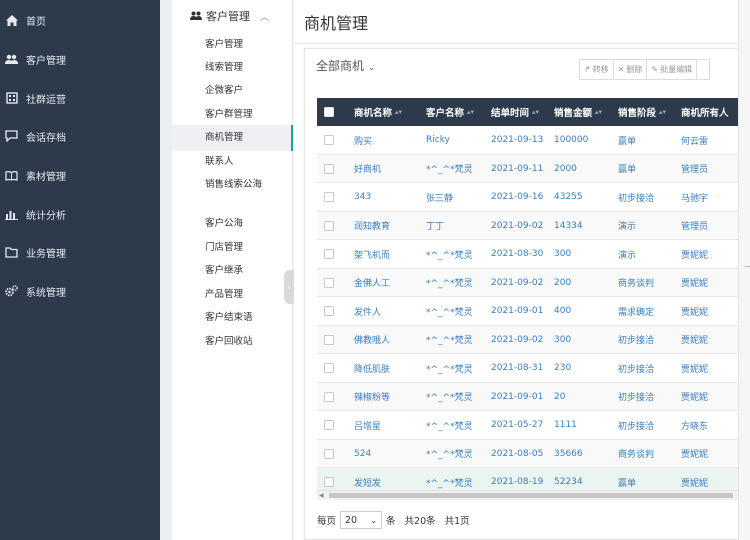 Image resolution: width=750 pixels, height=540 pixels. Describe the element at coordinates (372, 340) in the screenshot. I see `cell-name: 佛教哦人` at that location.